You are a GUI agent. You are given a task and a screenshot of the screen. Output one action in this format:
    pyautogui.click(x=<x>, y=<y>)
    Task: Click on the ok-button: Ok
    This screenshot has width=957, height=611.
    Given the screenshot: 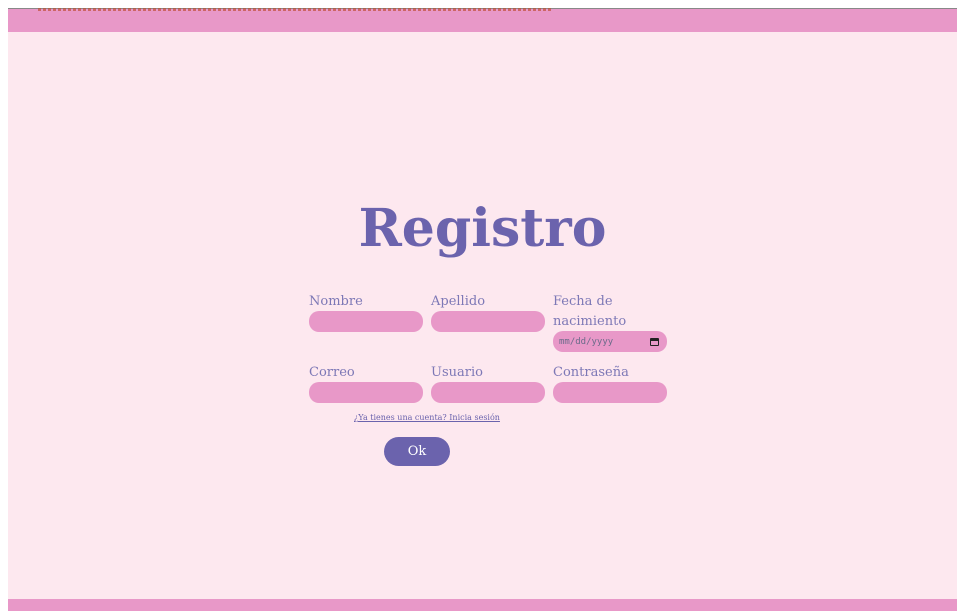 What is the action you would take?
    pyautogui.click(x=417, y=451)
    